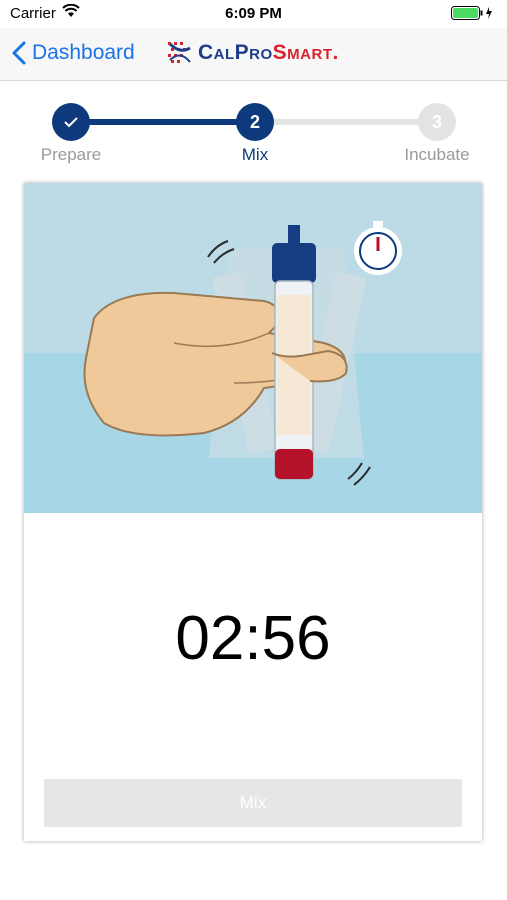 This screenshot has height=900, width=507. Describe the element at coordinates (71, 154) in the screenshot. I see `step-1-label: Prepare` at that location.